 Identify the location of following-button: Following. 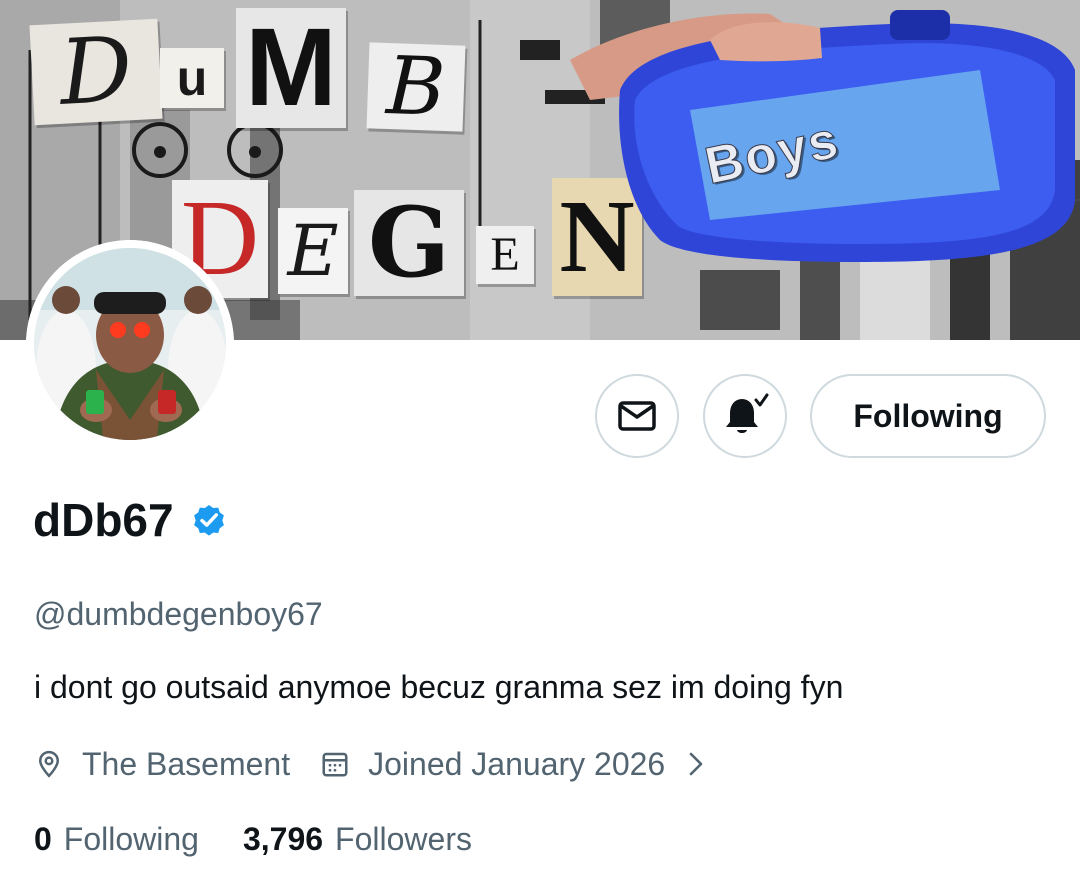
(928, 416).